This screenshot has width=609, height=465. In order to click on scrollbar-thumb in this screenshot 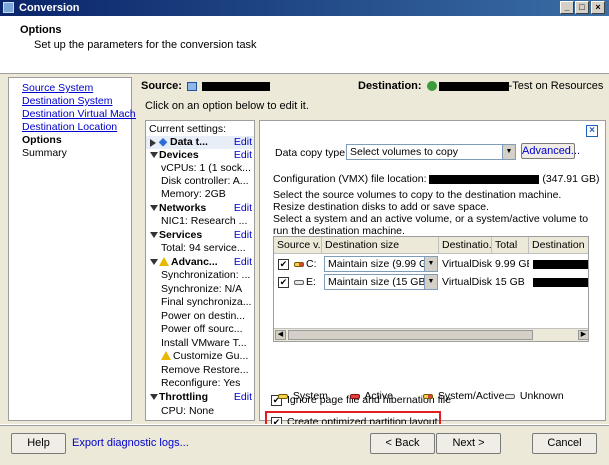, I will do `click(410, 335)`.